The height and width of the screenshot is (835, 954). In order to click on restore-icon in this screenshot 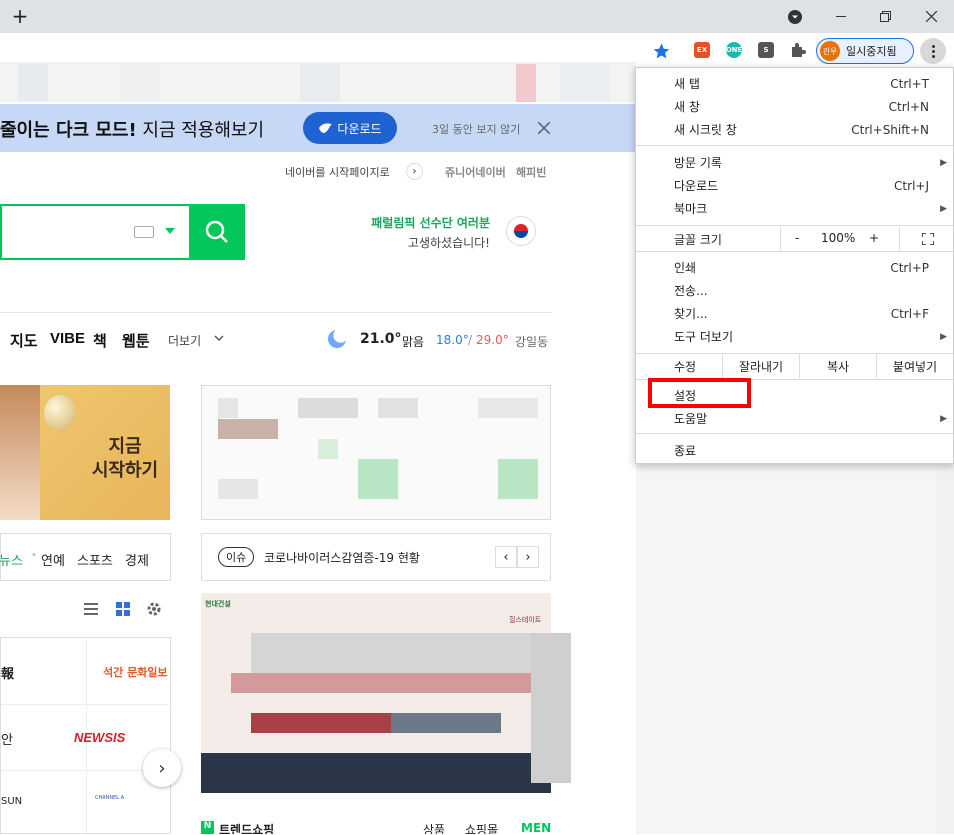, I will do `click(885, 16)`.